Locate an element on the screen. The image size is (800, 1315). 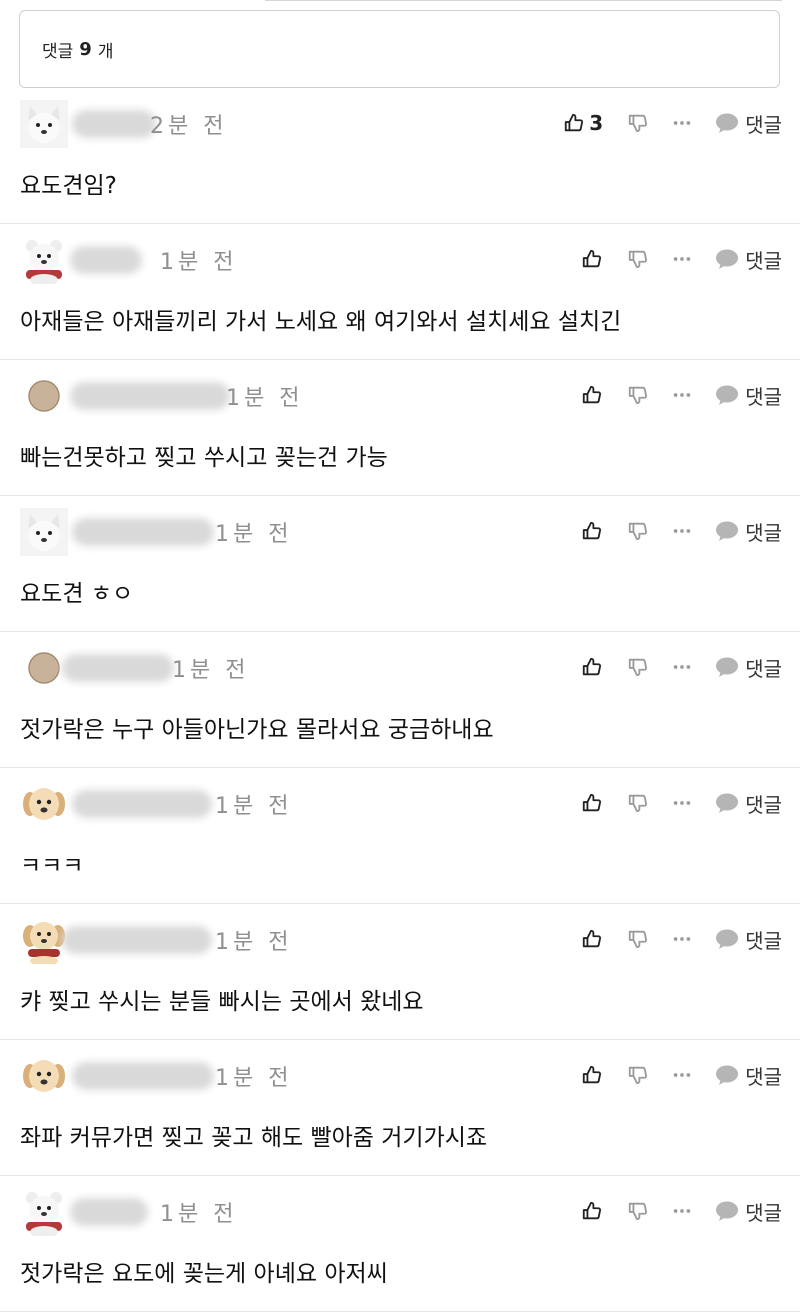
like-button: 3 is located at coordinates (583, 123).